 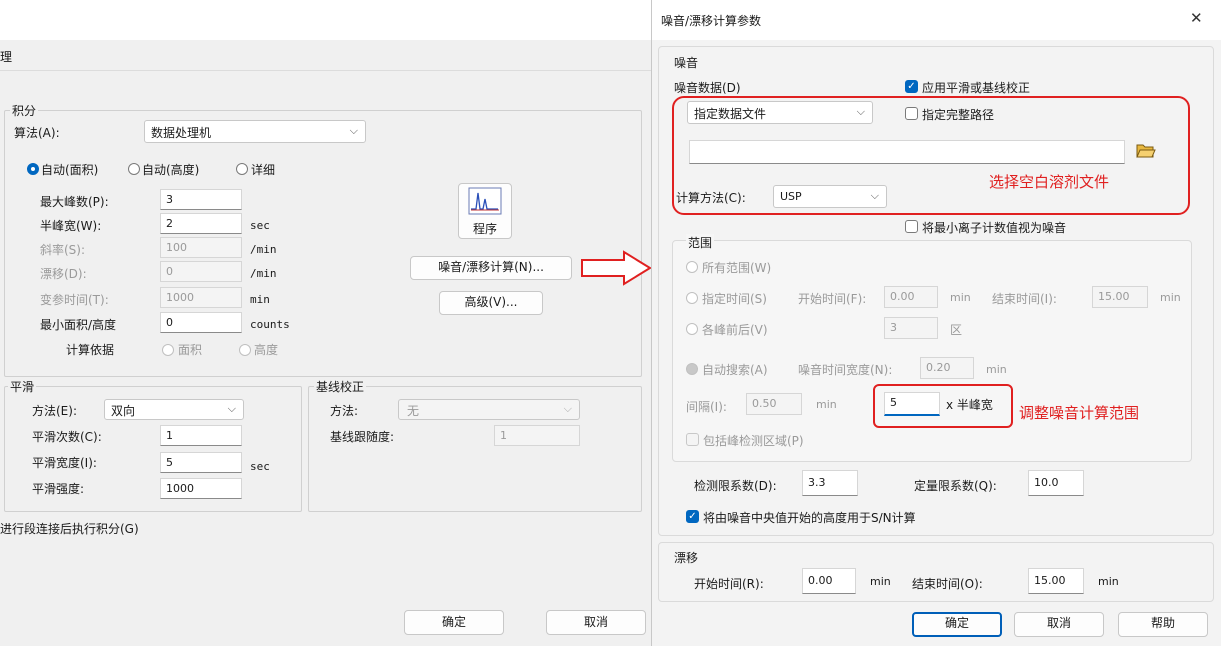 What do you see at coordinates (242, 169) in the screenshot?
I see `mode-detail-radio` at bounding box center [242, 169].